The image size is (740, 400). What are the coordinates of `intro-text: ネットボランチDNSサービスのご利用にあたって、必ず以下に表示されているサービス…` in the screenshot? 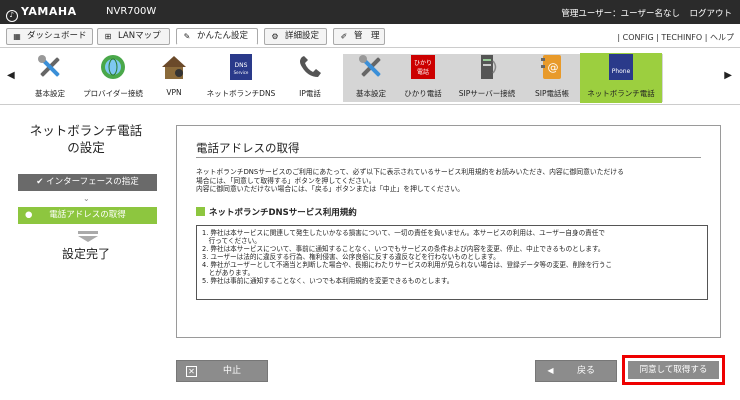 It's located at (410, 180).